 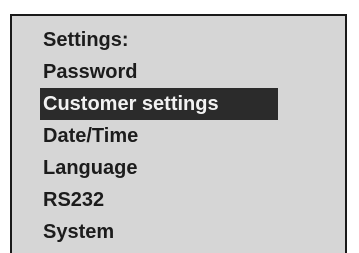 I want to click on menu-item-password: Password, so click(x=159, y=72).